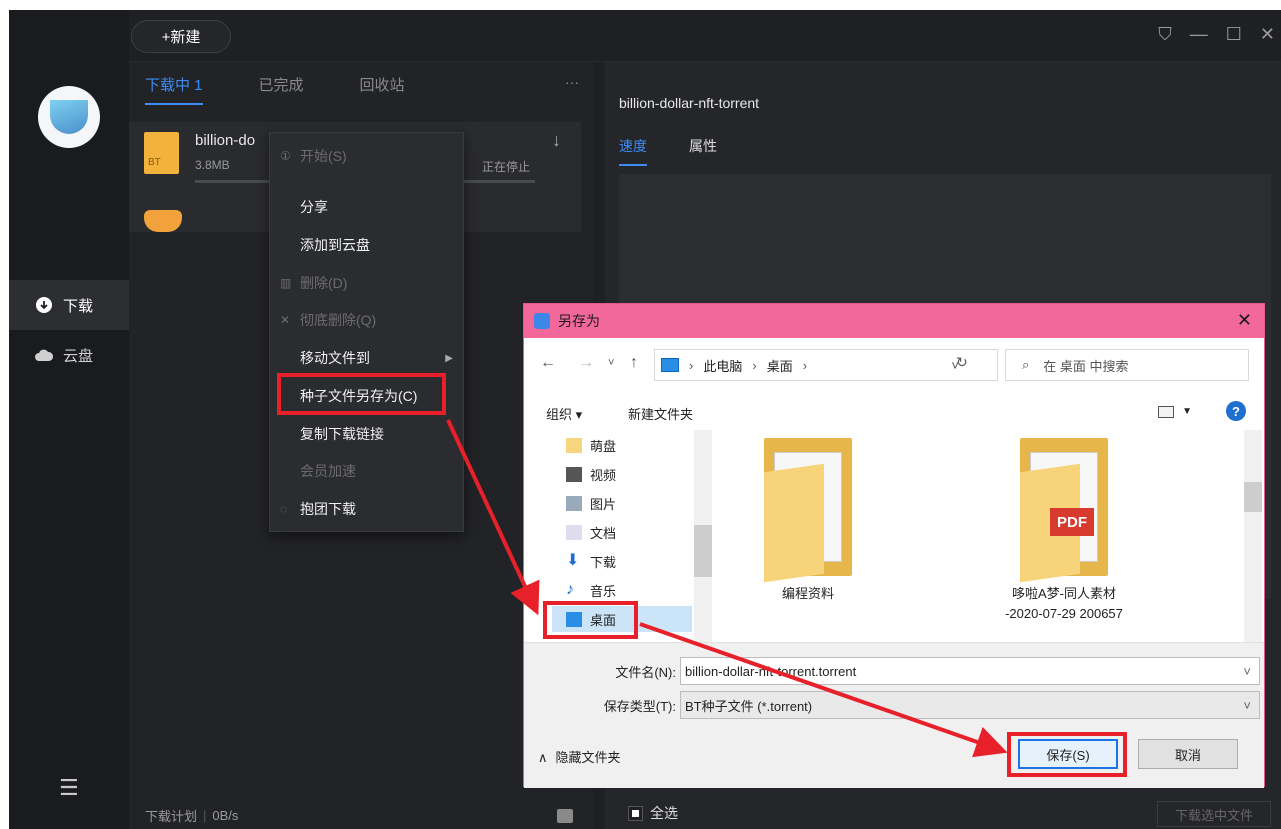 The height and width of the screenshot is (829, 1281). What do you see at coordinates (591, 561) in the screenshot?
I see `tree-item-downloads: ⬇ 下载` at bounding box center [591, 561].